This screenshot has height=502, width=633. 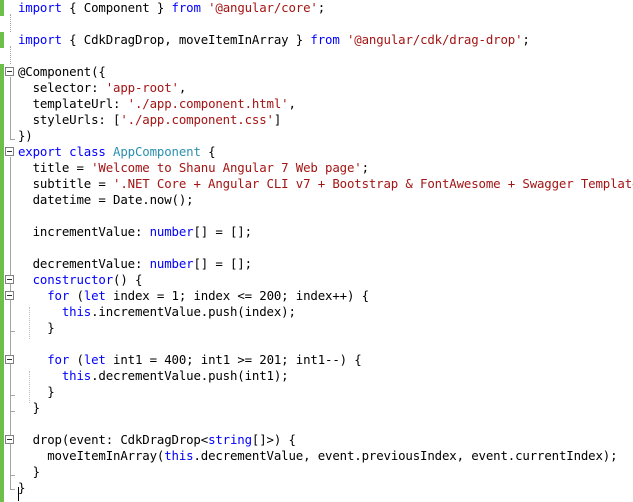 What do you see at coordinates (263, 7) in the screenshot?
I see `string-token: '@angular/core'` at bounding box center [263, 7].